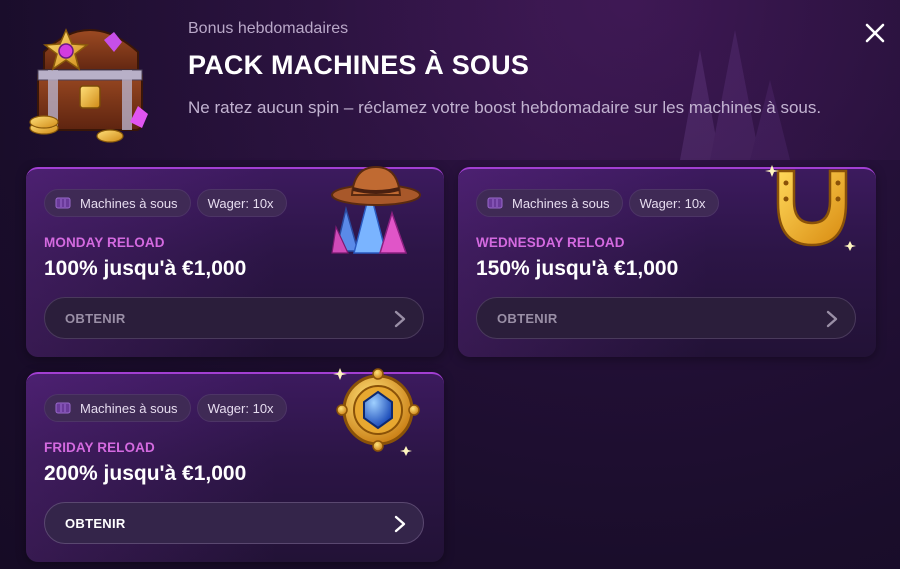  What do you see at coordinates (145, 473) in the screenshot?
I see `card-amount: 200% jusqu'à €1,000` at bounding box center [145, 473].